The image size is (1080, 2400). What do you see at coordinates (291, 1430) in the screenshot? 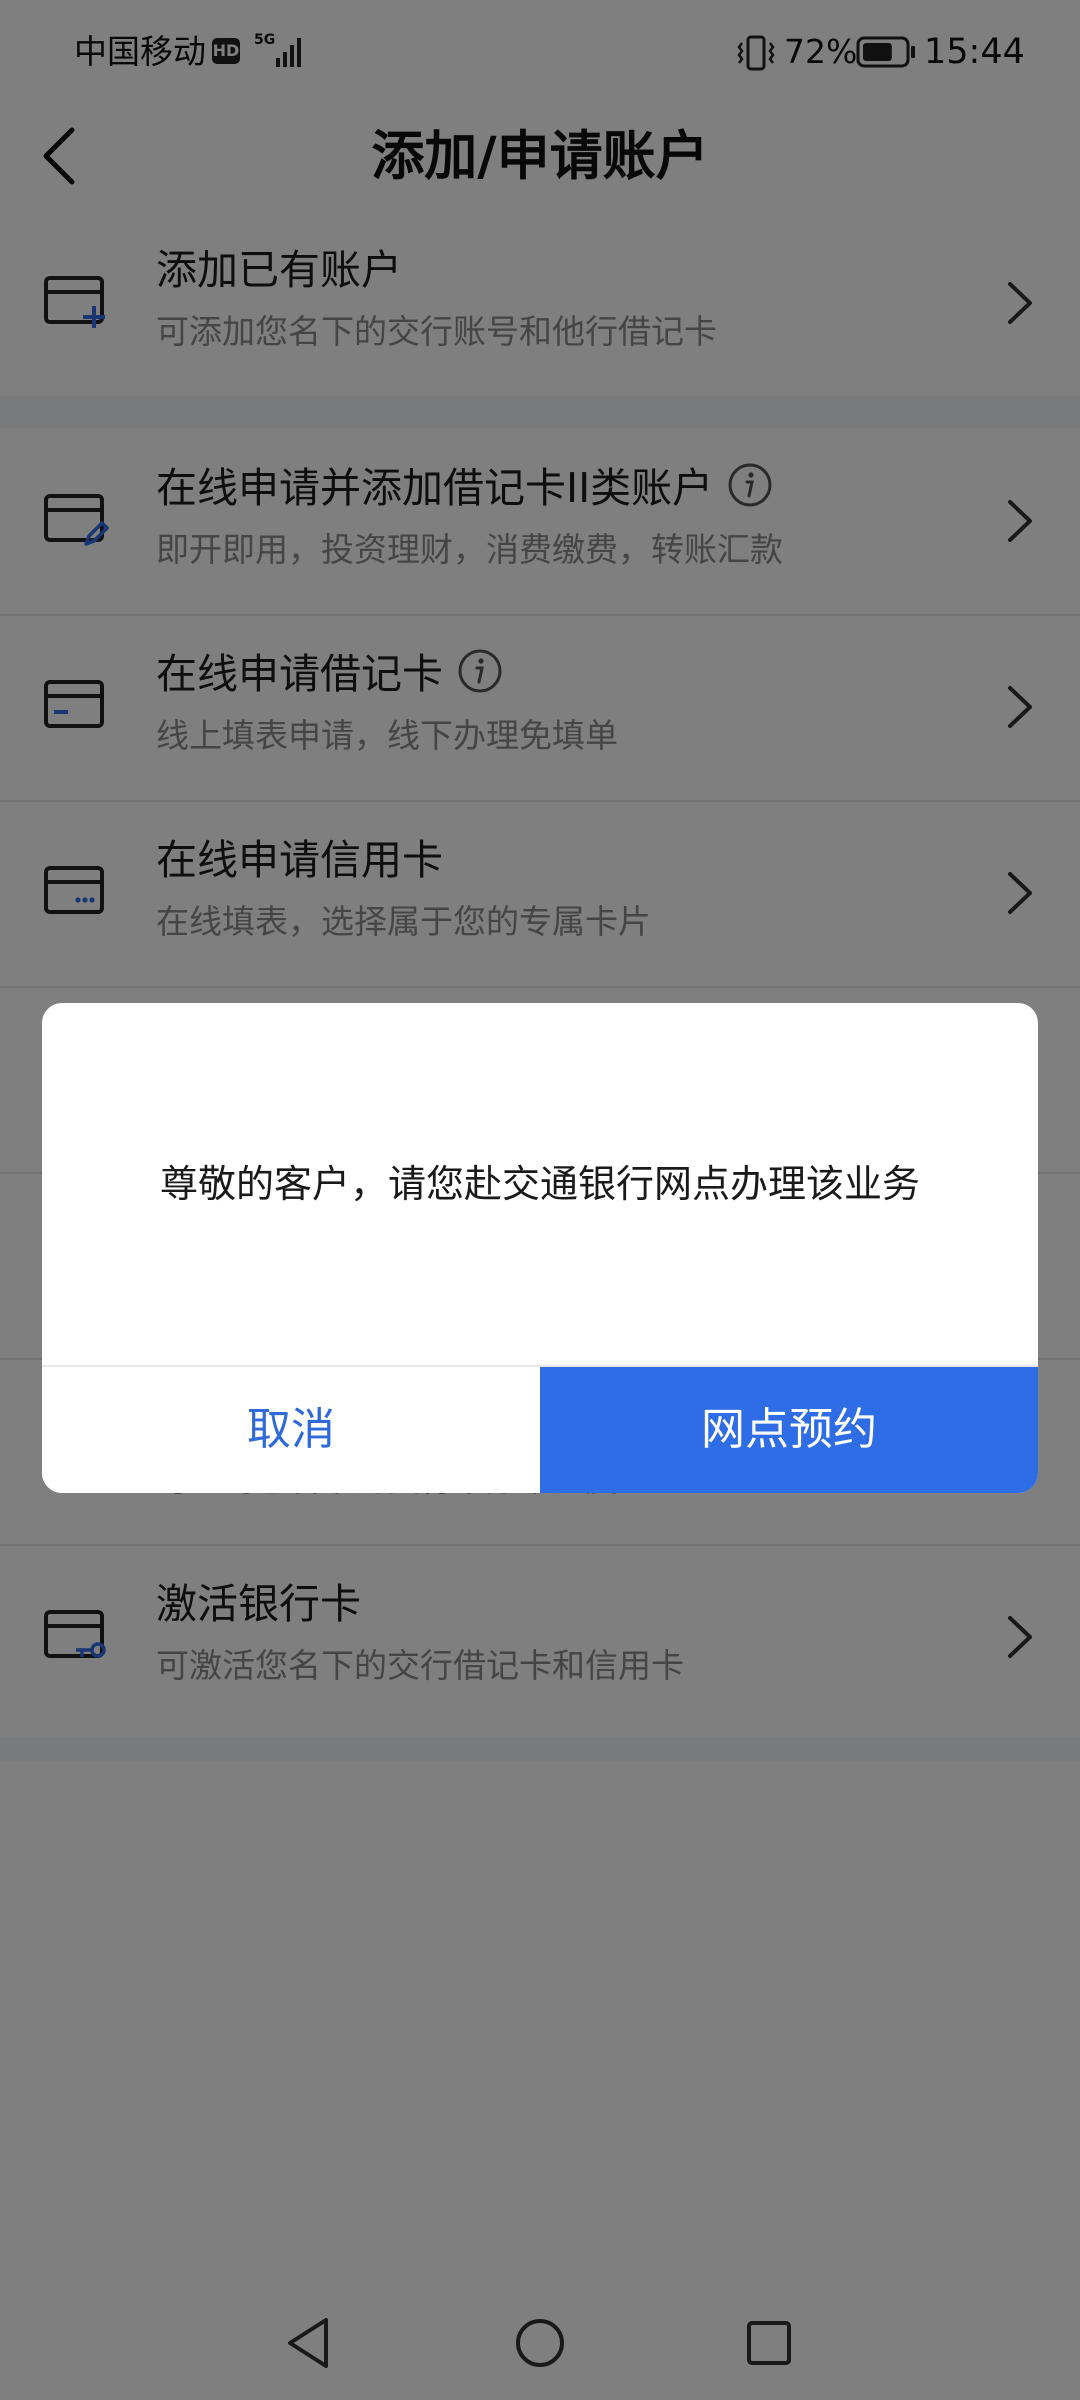
I see `cancel-button: 取消` at bounding box center [291, 1430].